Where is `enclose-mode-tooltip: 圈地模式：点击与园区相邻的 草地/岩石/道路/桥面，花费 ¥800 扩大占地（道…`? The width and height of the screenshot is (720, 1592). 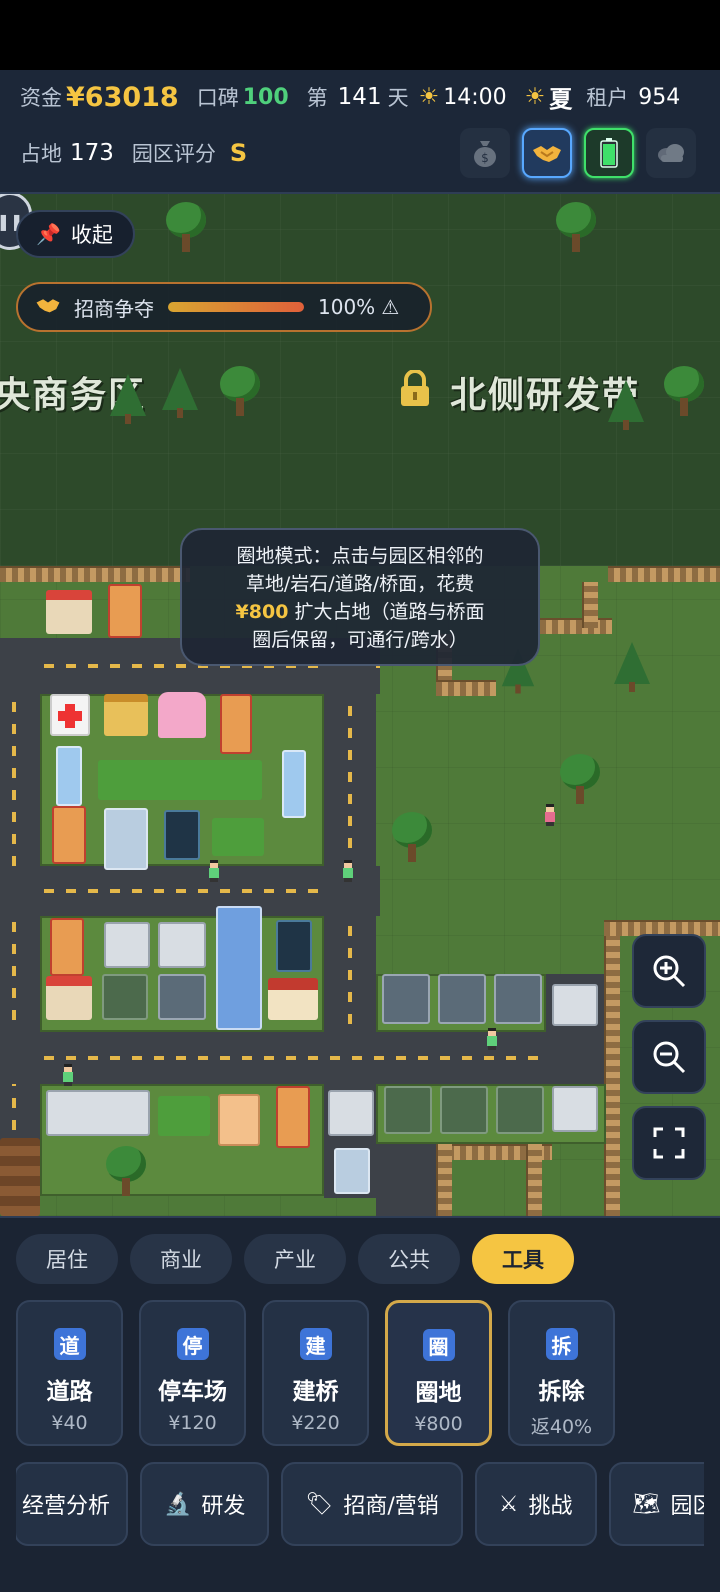
enclose-mode-tooltip: 圈地模式：点击与园区相邻的 草地/岩石/道路/桥面，花费 ¥800 扩大占地（道… is located at coordinates (360, 597).